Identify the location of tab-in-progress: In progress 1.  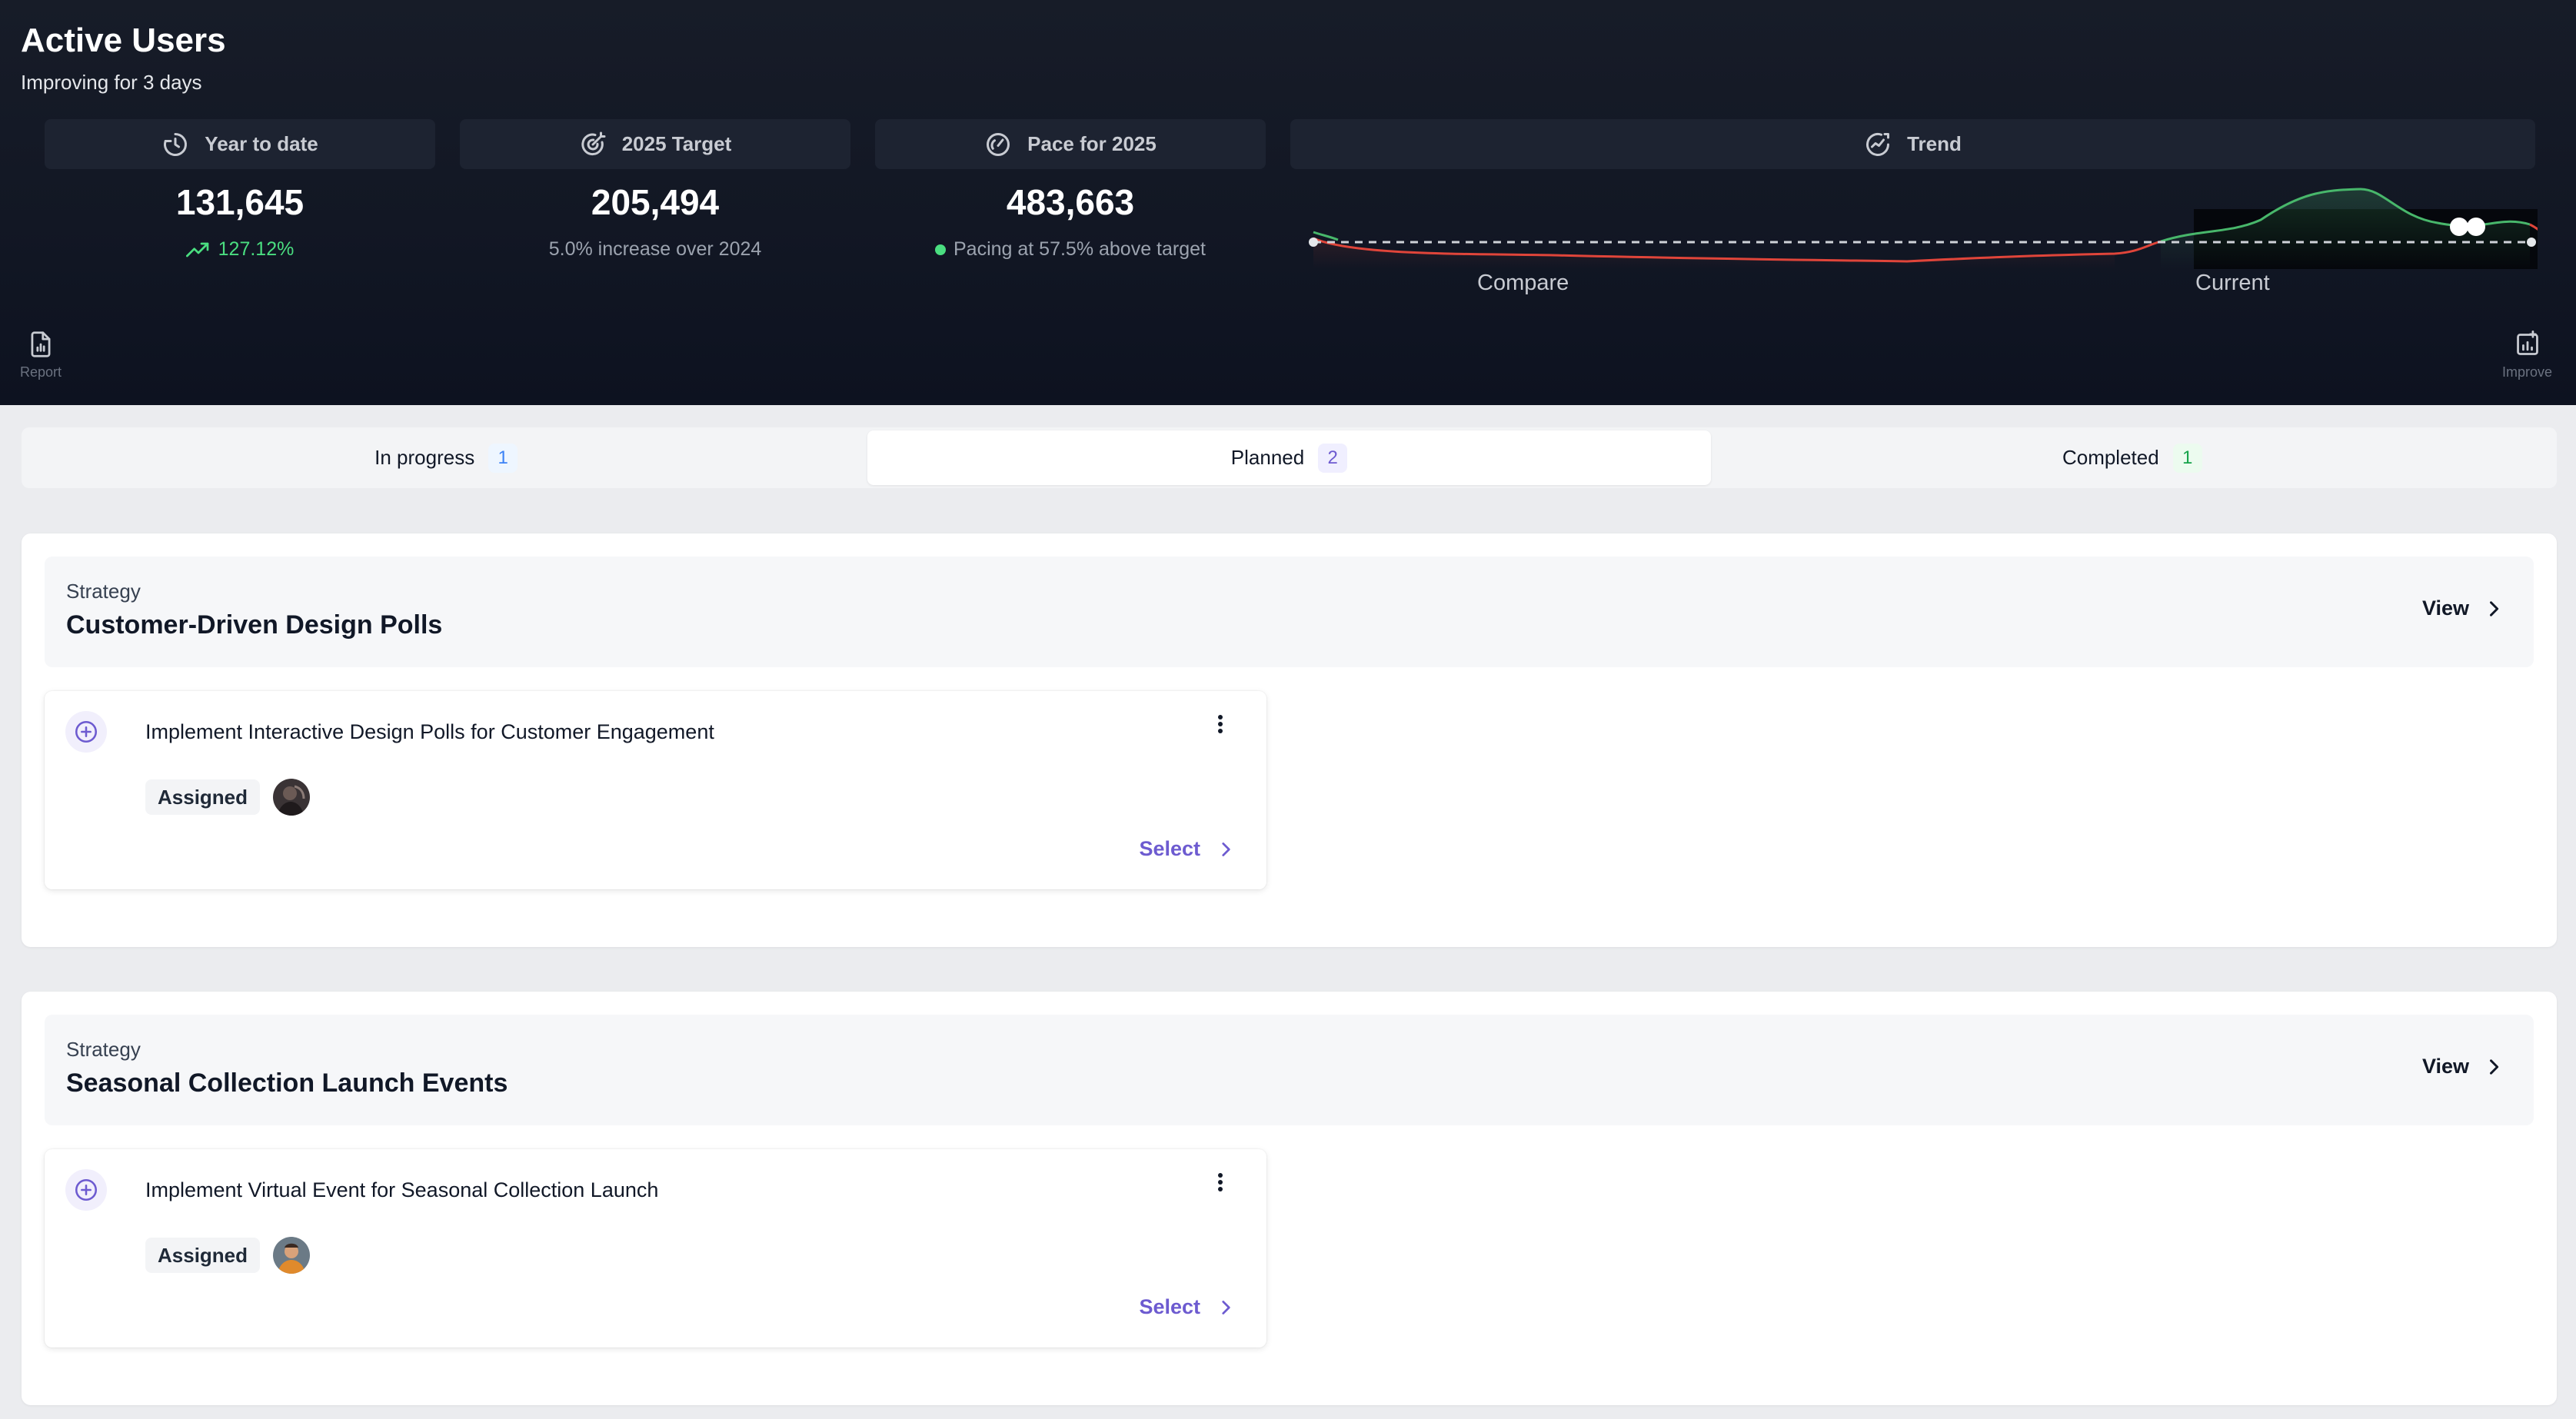
(446, 457).